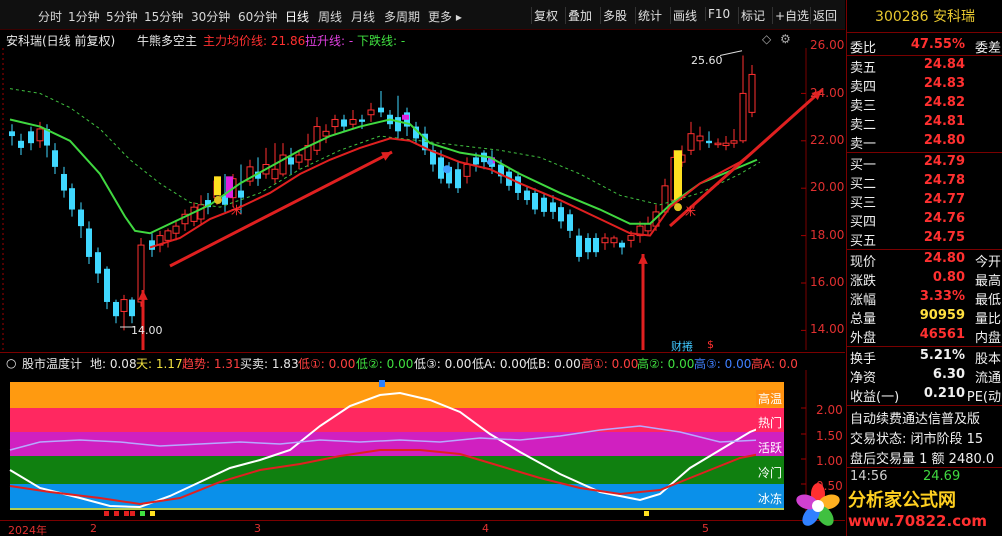 The width and height of the screenshot is (1002, 536). Describe the element at coordinates (690, 211) in the screenshot. I see `mi-tag-right: 米` at that location.